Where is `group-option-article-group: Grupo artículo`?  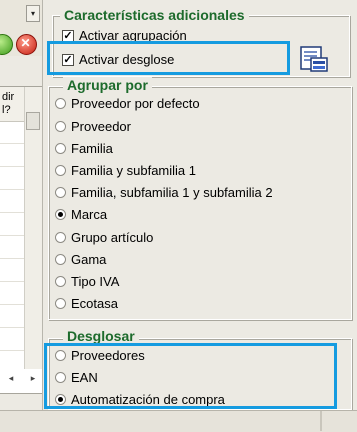 group-option-article-group: Grupo artículo is located at coordinates (104, 238).